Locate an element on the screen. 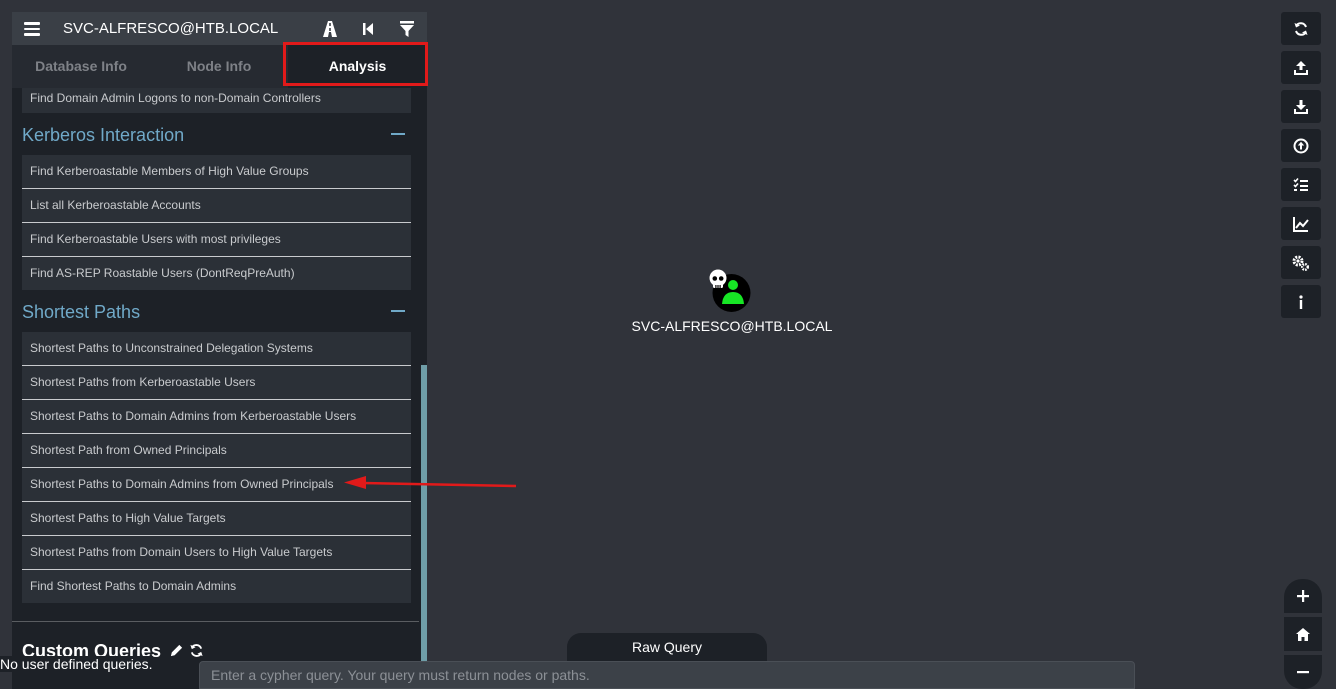  back-icon is located at coordinates (368, 29).